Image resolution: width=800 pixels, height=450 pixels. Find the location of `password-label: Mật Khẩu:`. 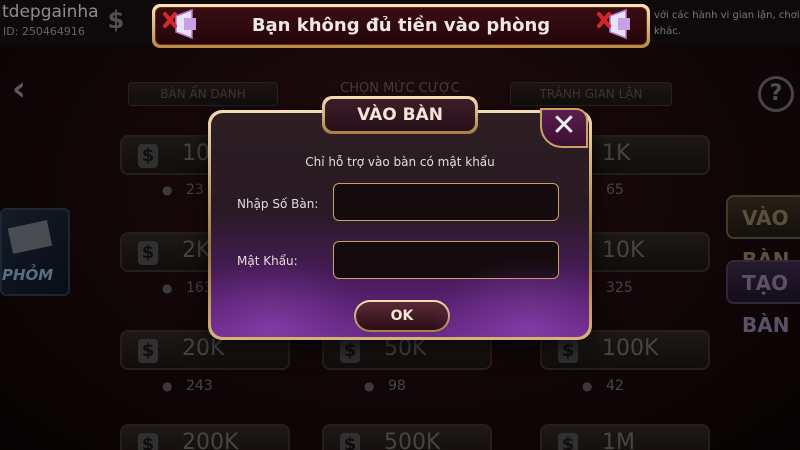

password-label: Mật Khẩu: is located at coordinates (267, 261).